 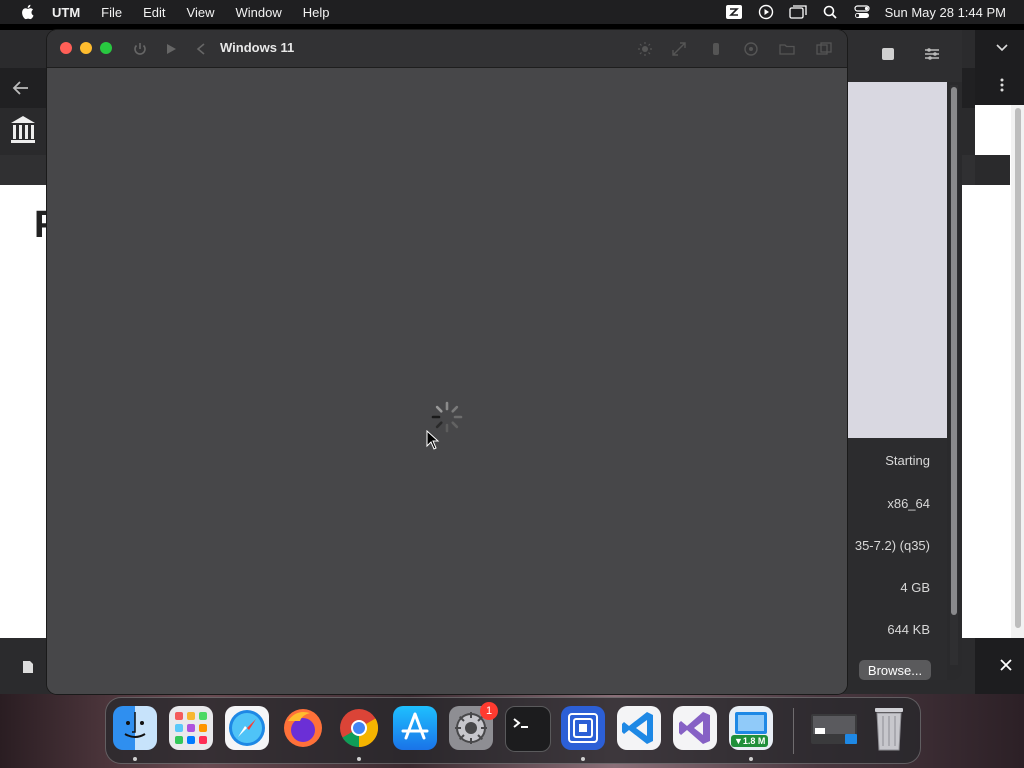 I want to click on app-store-icon, so click(x=415, y=726).